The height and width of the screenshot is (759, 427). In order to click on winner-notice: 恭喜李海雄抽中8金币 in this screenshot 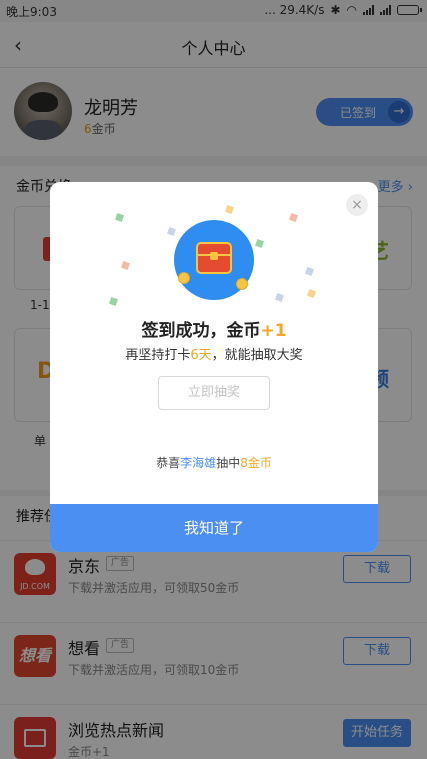, I will do `click(214, 462)`.